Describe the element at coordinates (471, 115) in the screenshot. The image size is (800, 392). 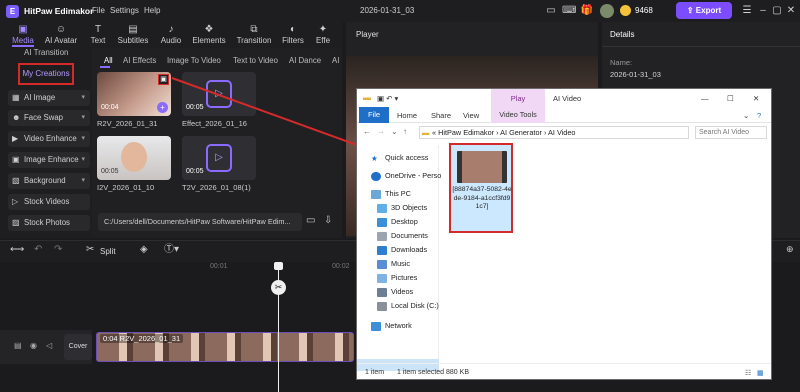
I see `ribbon-view: View` at that location.